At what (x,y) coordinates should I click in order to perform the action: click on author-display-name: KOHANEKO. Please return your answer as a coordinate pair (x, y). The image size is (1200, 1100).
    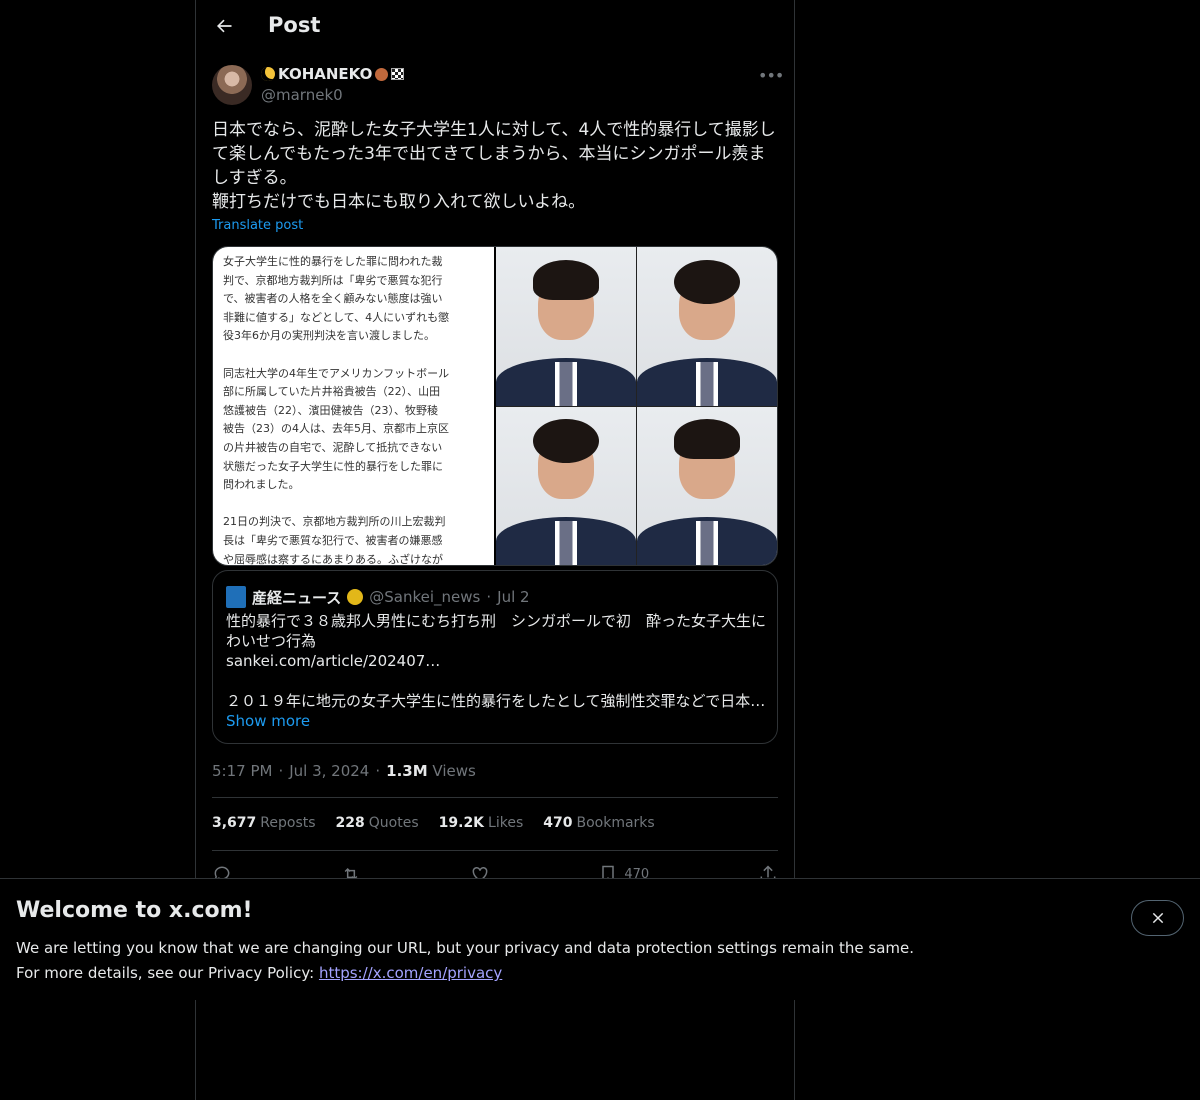
    Looking at the image, I should click on (325, 74).